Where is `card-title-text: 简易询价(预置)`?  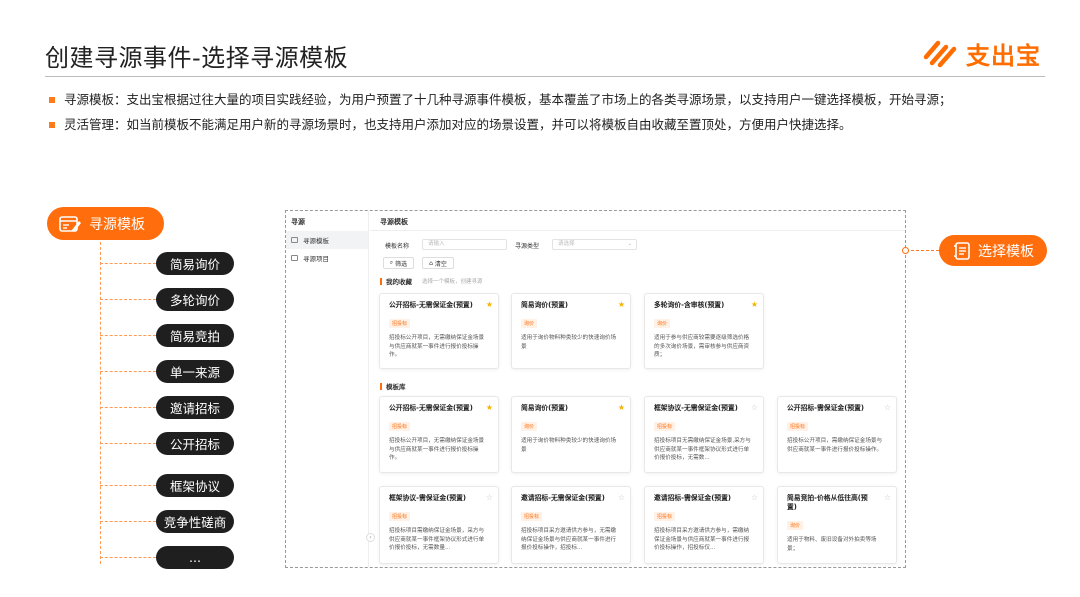 card-title-text: 简易询价(预置) is located at coordinates (544, 305).